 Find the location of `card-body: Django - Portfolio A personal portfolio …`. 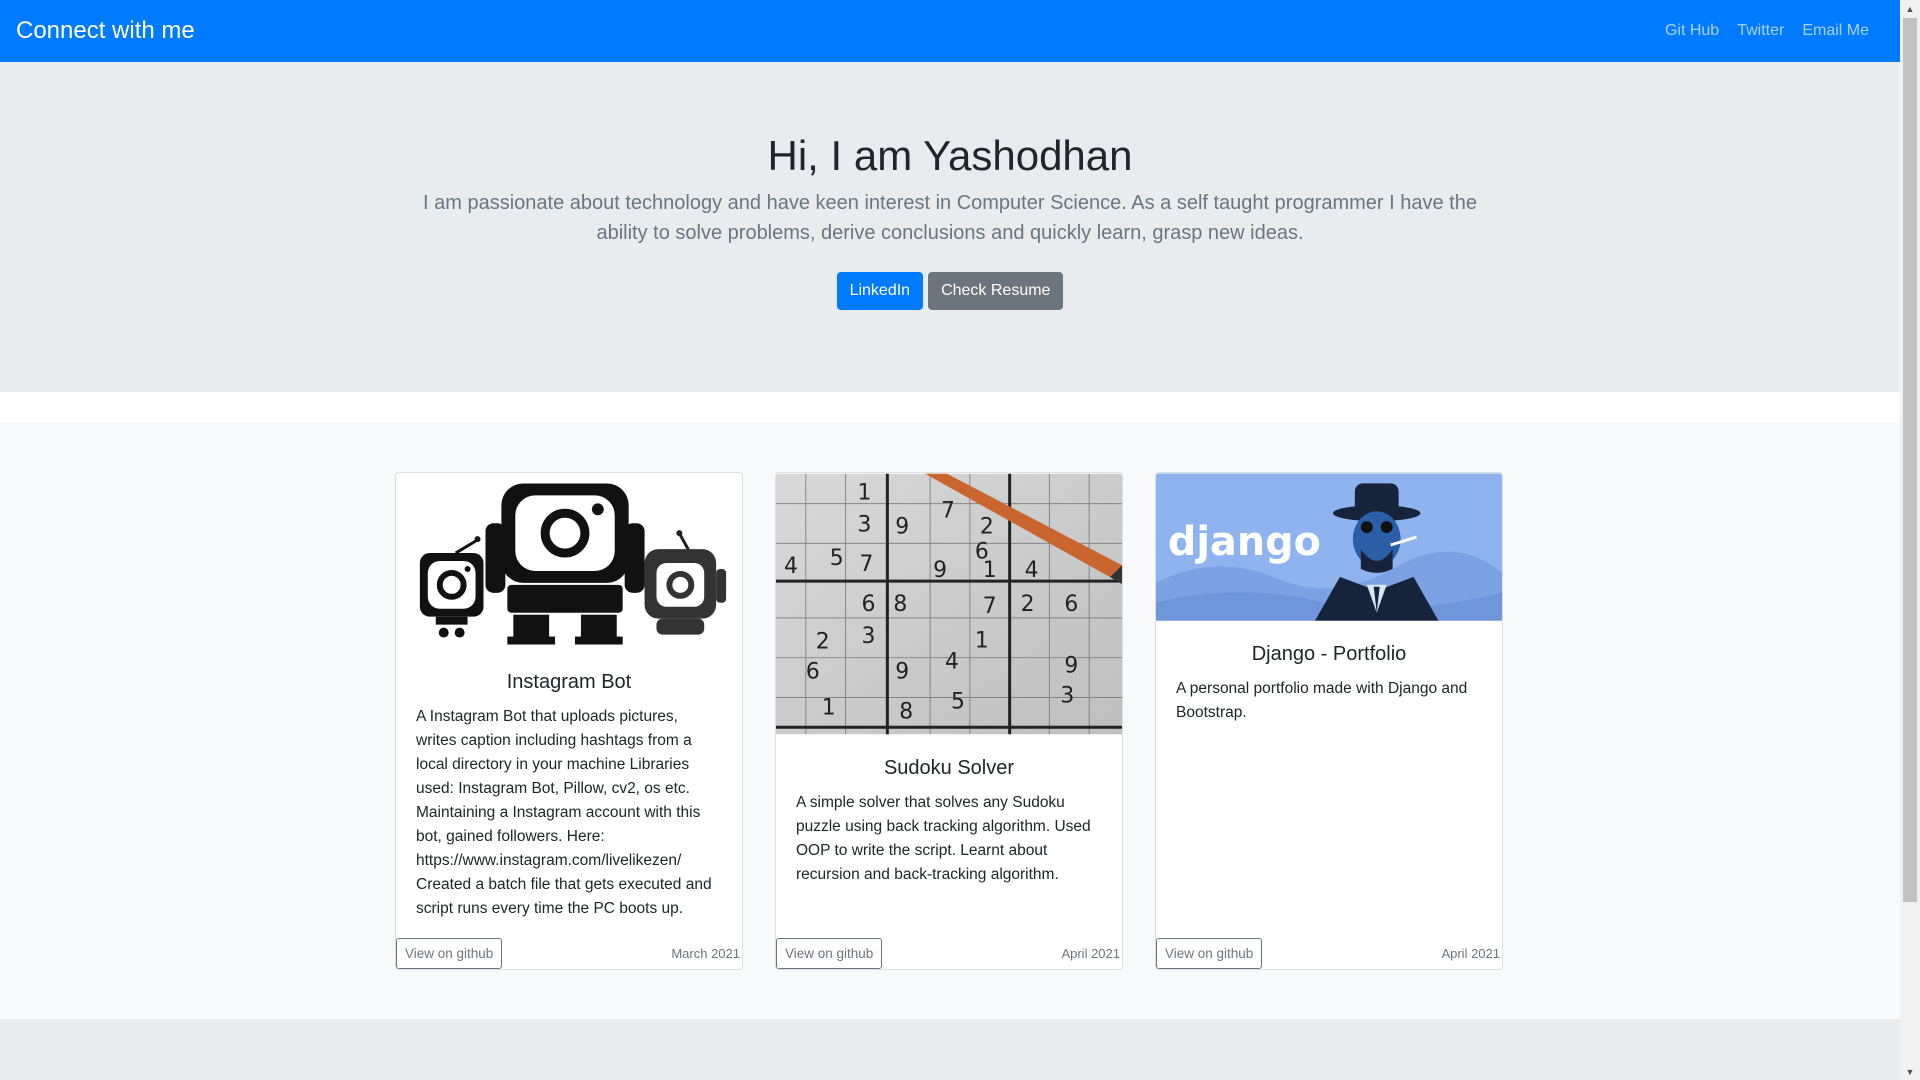

card-body: Django - Portfolio A personal portfolio … is located at coordinates (1329, 673).